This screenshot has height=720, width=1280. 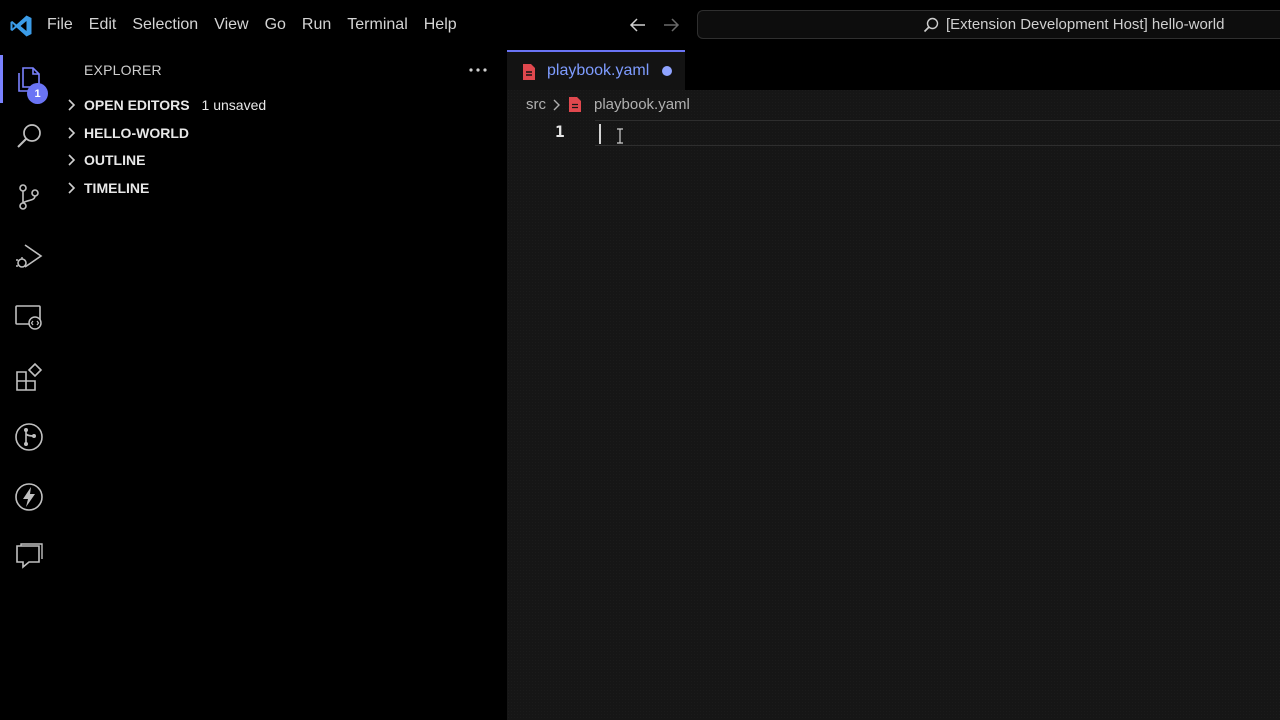 I want to click on tab-label: playbook.yaml, so click(x=598, y=70).